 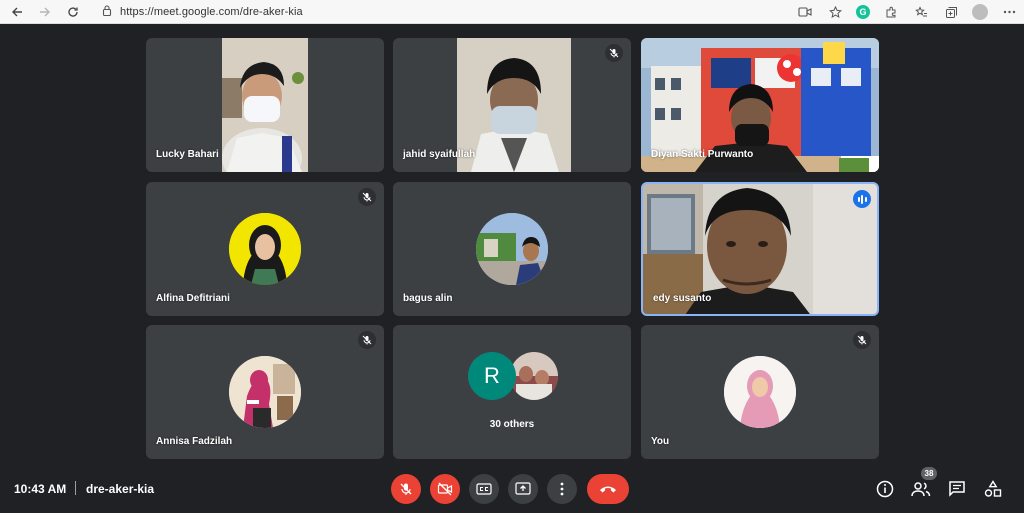 I want to click on info-icon, so click(x=885, y=489).